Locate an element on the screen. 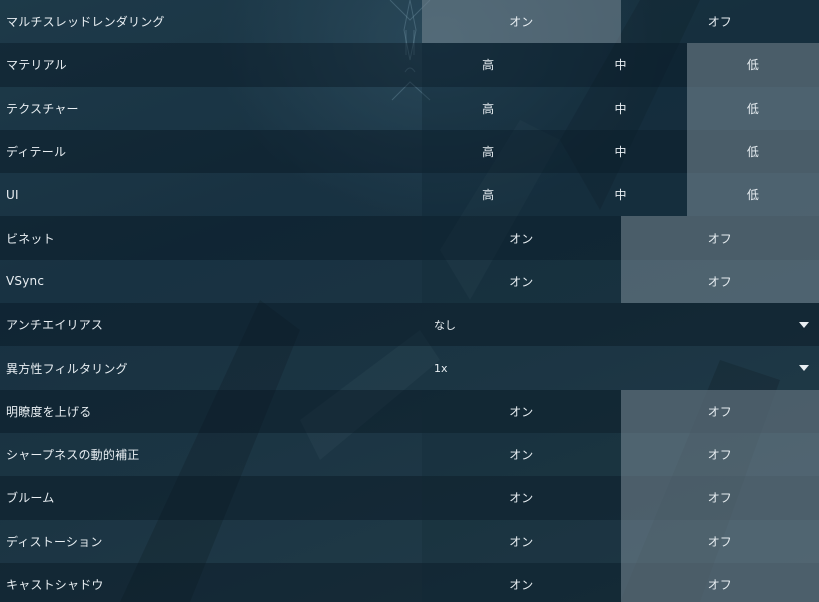  setting-label: ディストーション is located at coordinates (54, 541).